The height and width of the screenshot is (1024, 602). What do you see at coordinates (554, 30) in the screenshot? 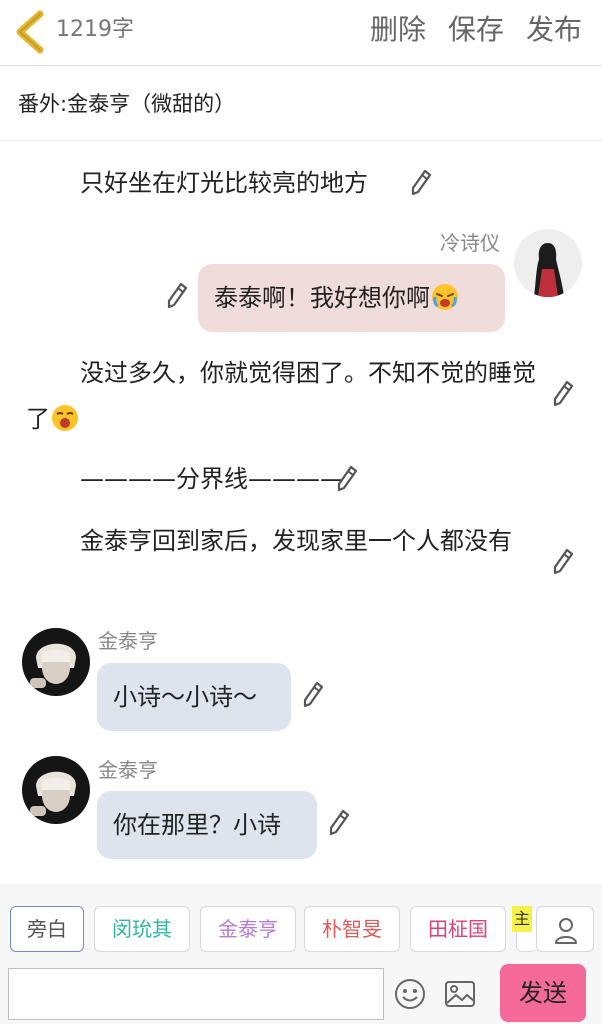
I see `publish-button: 发布` at bounding box center [554, 30].